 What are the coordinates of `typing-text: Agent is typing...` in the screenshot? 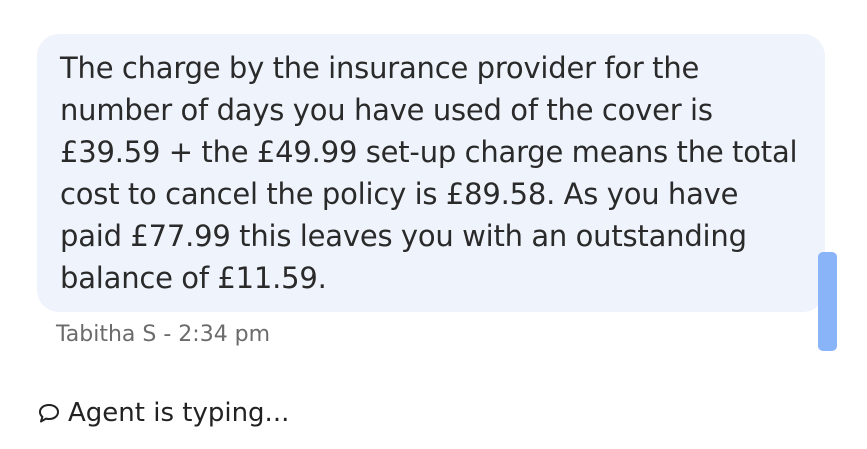 It's located at (179, 413).